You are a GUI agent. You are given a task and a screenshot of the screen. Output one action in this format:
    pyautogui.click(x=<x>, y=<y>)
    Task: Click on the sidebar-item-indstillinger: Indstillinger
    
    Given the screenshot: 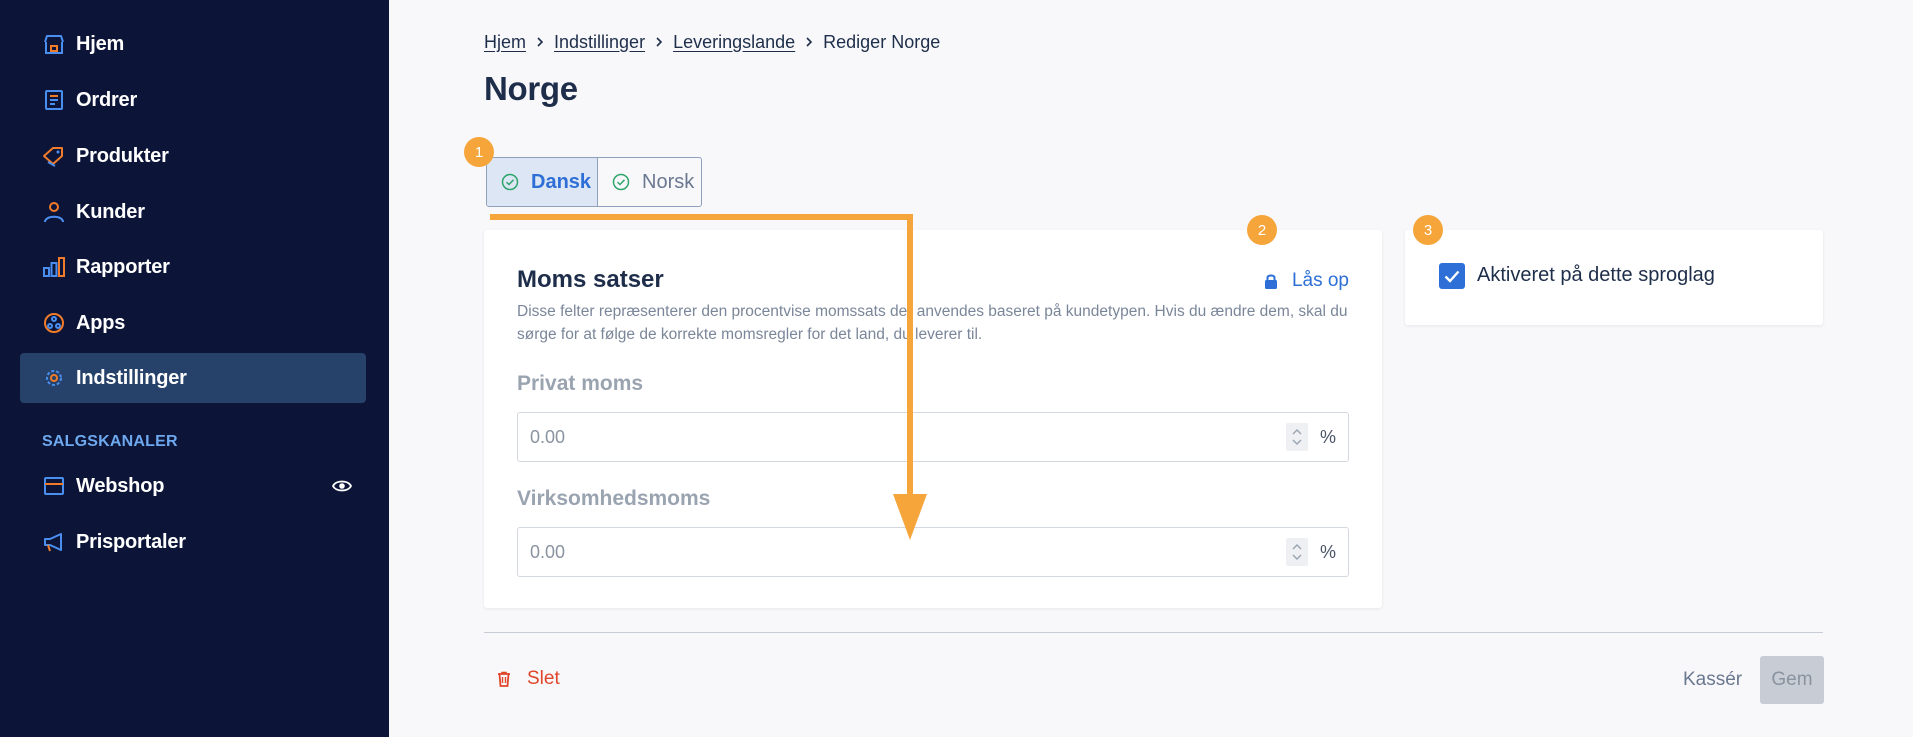 What is the action you would take?
    pyautogui.click(x=193, y=378)
    